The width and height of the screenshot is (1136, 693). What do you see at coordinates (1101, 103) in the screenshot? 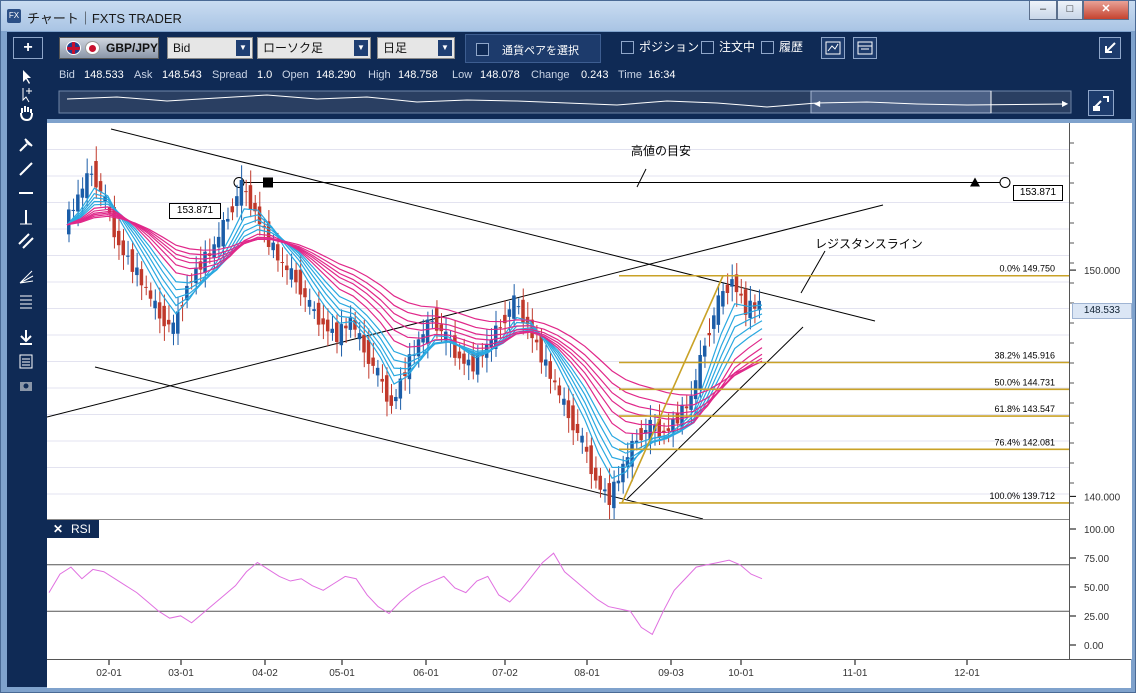
I see `autoscroll-icon` at bounding box center [1101, 103].